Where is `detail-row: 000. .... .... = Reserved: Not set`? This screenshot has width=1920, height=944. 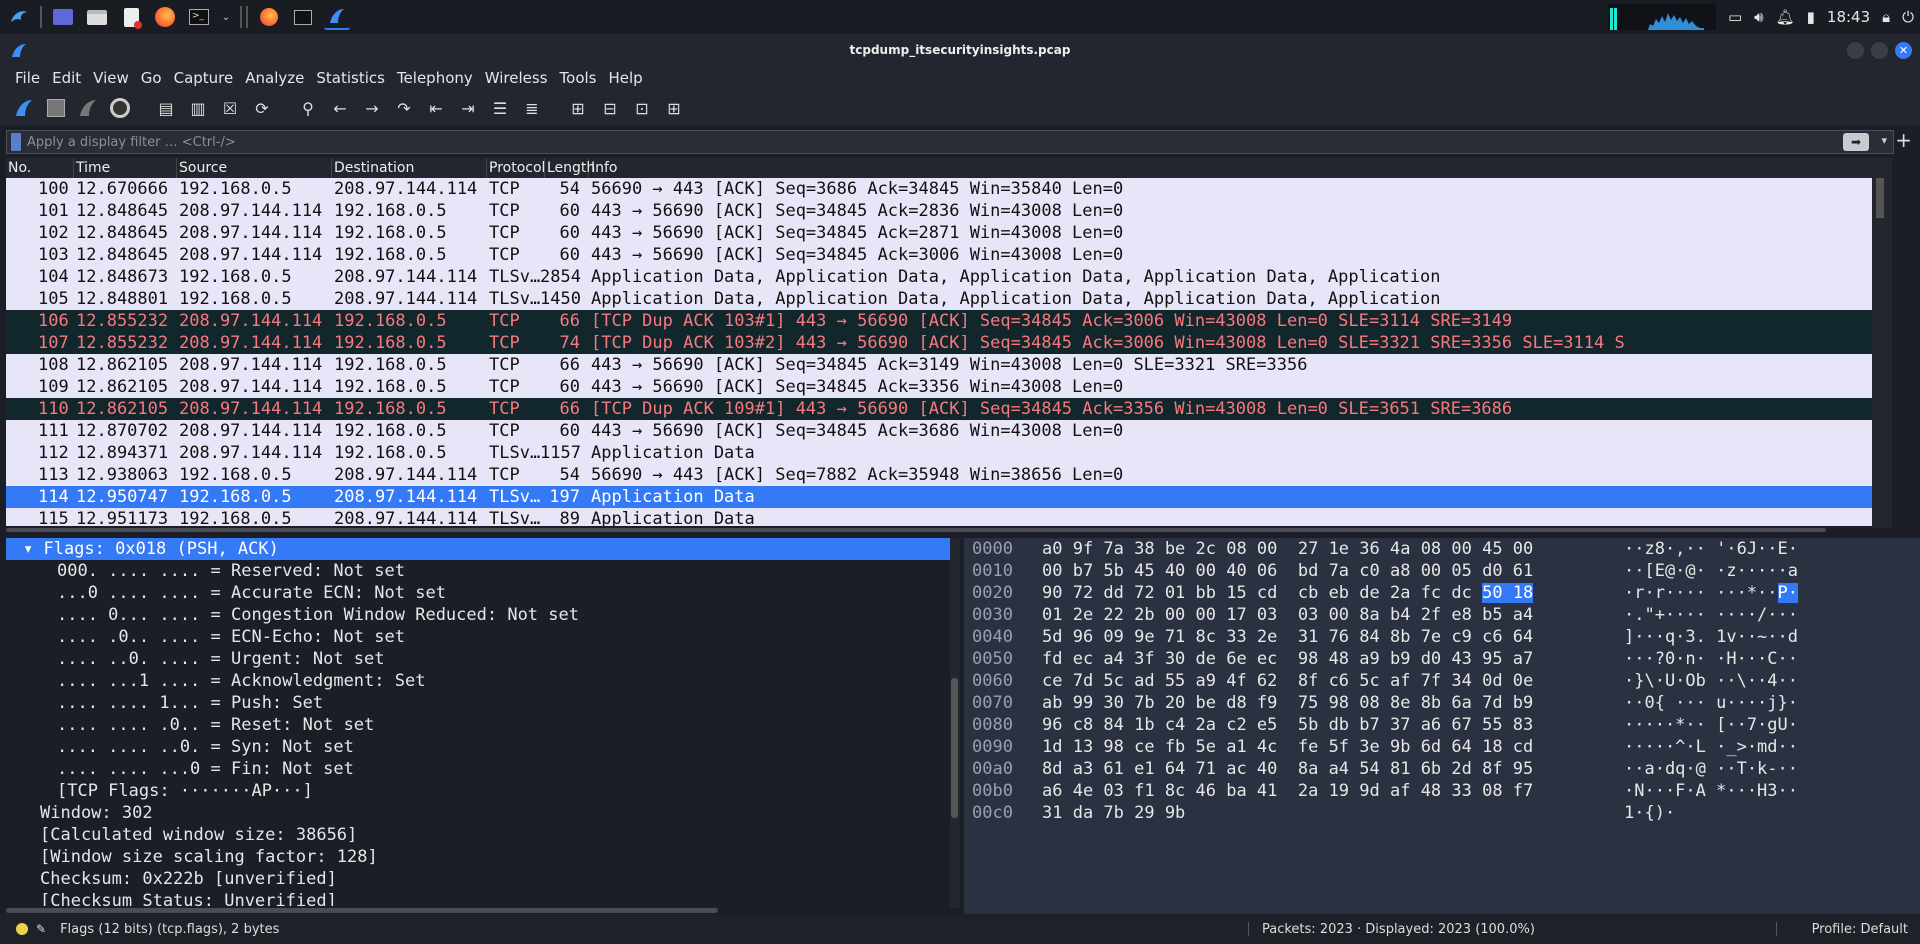
detail-row: 000. .... .... = Reserved: Not set is located at coordinates (478, 571).